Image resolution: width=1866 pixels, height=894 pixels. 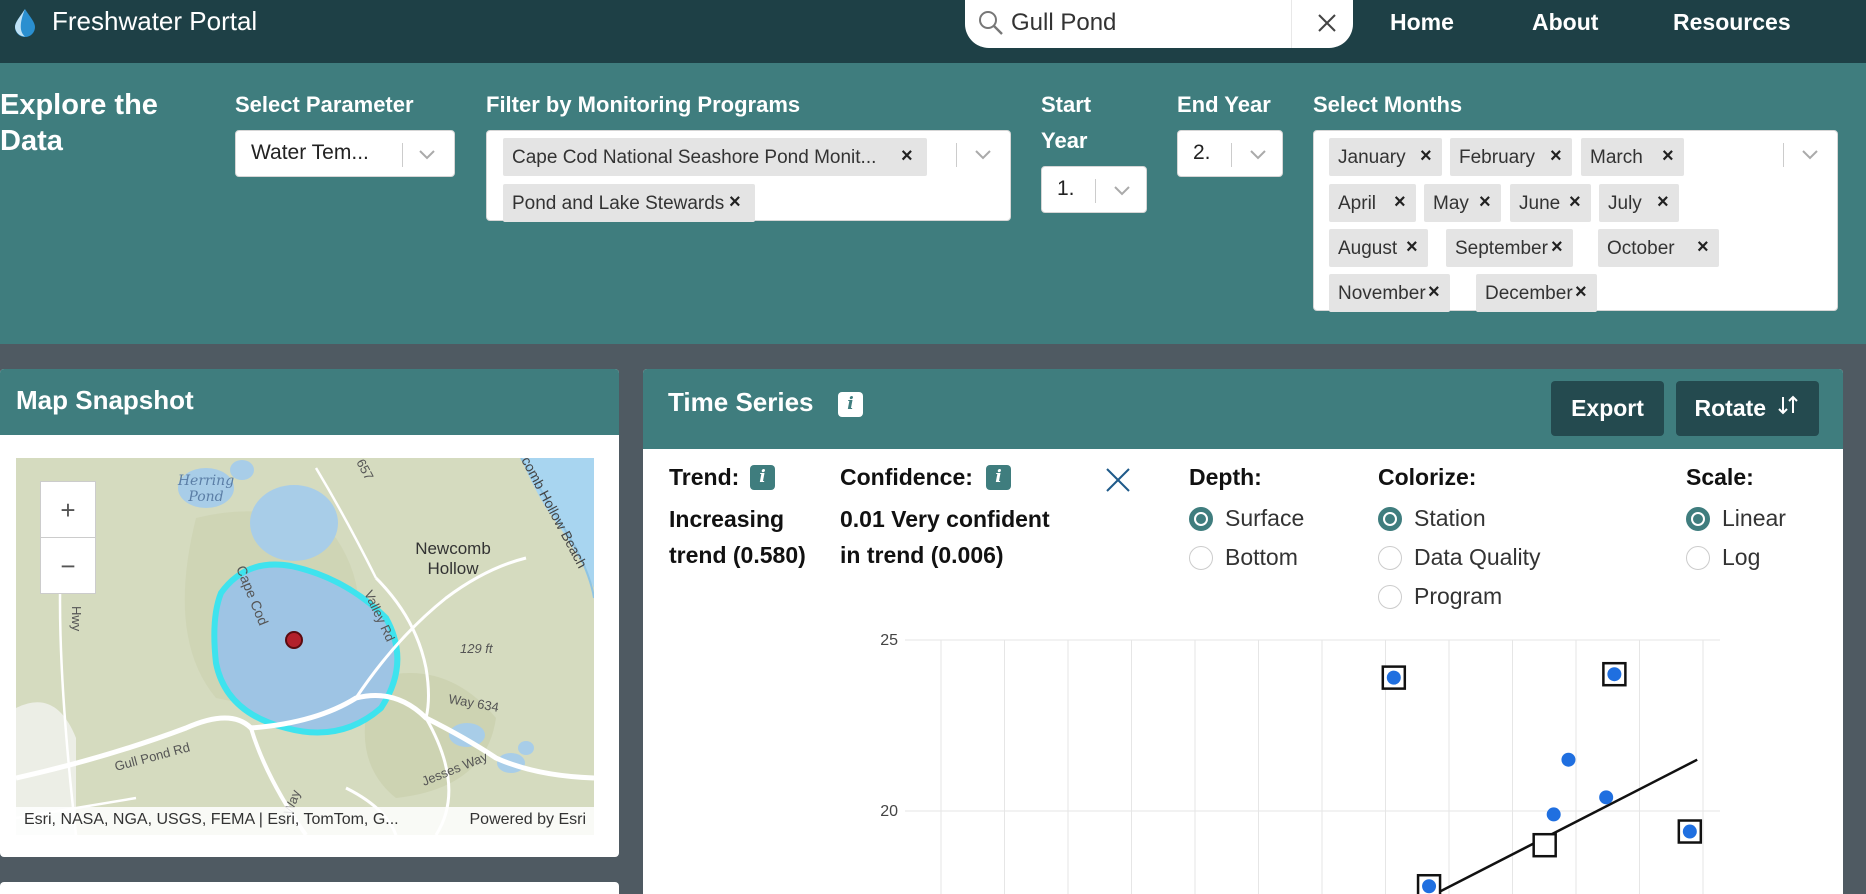 What do you see at coordinates (1368, 248) in the screenshot?
I see `month-chip-label: August` at bounding box center [1368, 248].